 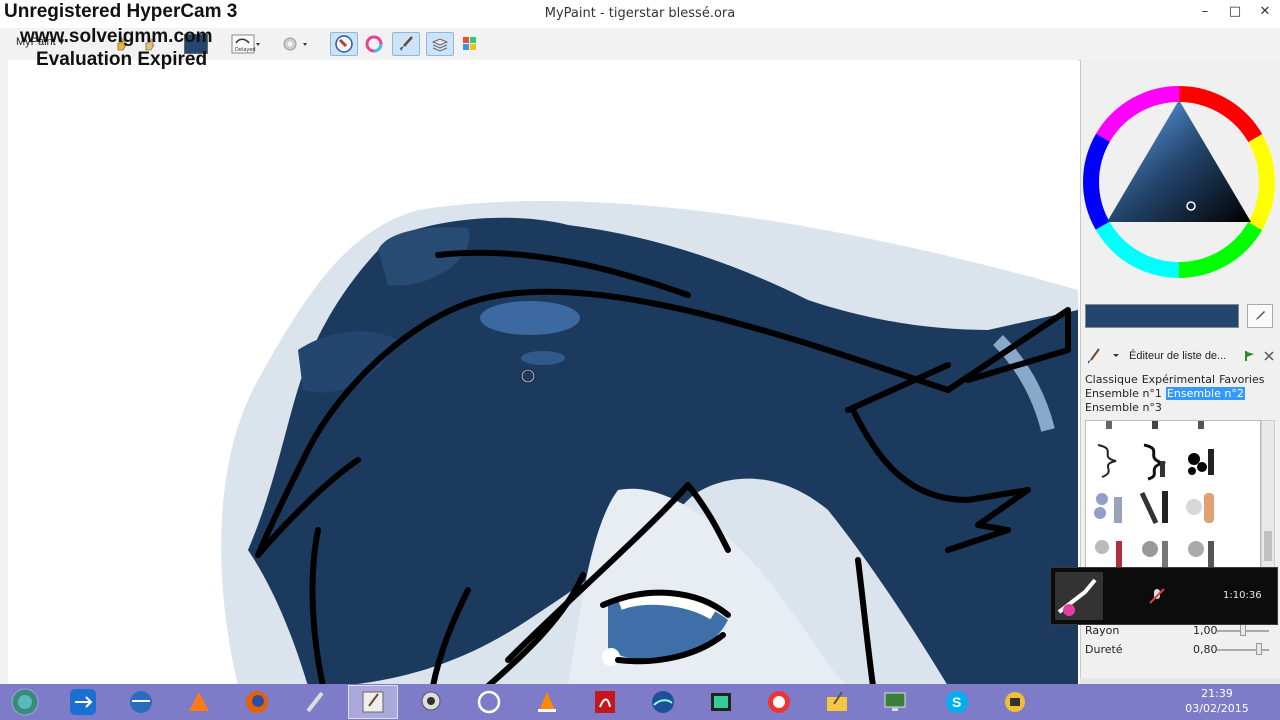 I want to click on palette-icon, so click(x=470, y=44).